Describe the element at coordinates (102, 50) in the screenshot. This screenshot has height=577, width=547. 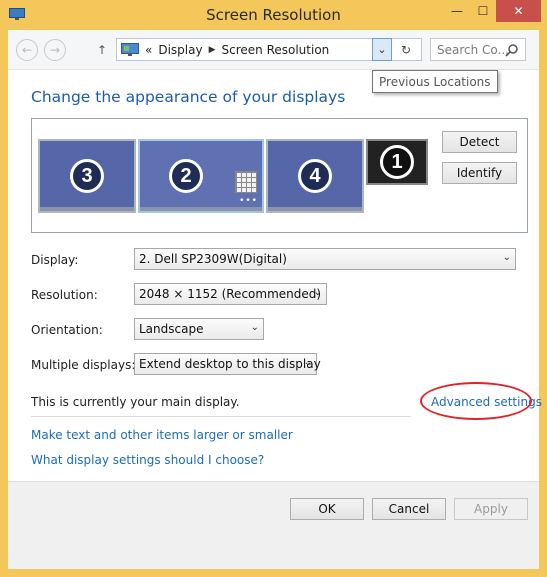
I see `up-button: ↑` at that location.